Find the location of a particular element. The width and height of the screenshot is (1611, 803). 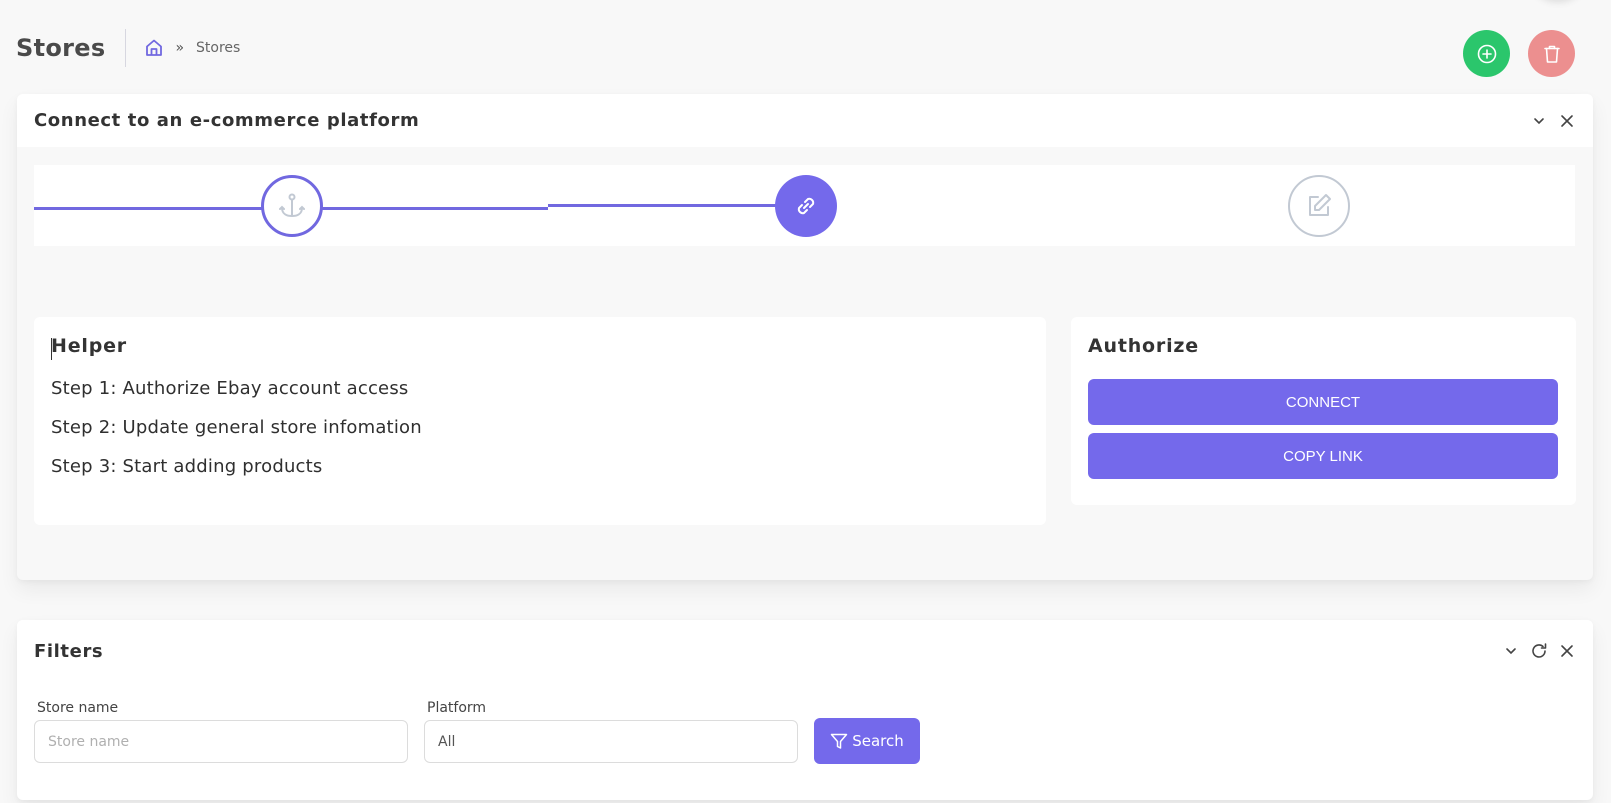

header-divider is located at coordinates (126, 48).